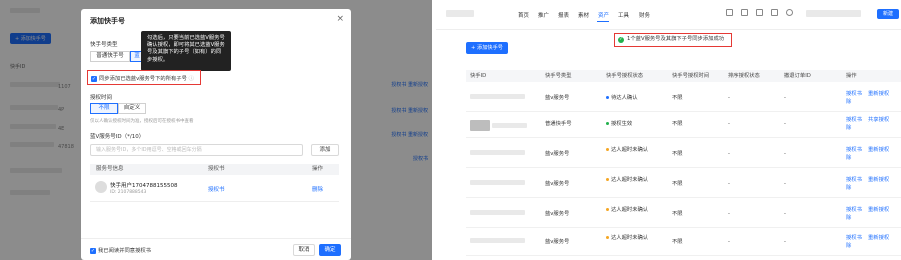 This screenshot has width=901, height=260. Describe the element at coordinates (624, 98) in the screenshot. I see `auth-status-text: 待达人确认` at that location.